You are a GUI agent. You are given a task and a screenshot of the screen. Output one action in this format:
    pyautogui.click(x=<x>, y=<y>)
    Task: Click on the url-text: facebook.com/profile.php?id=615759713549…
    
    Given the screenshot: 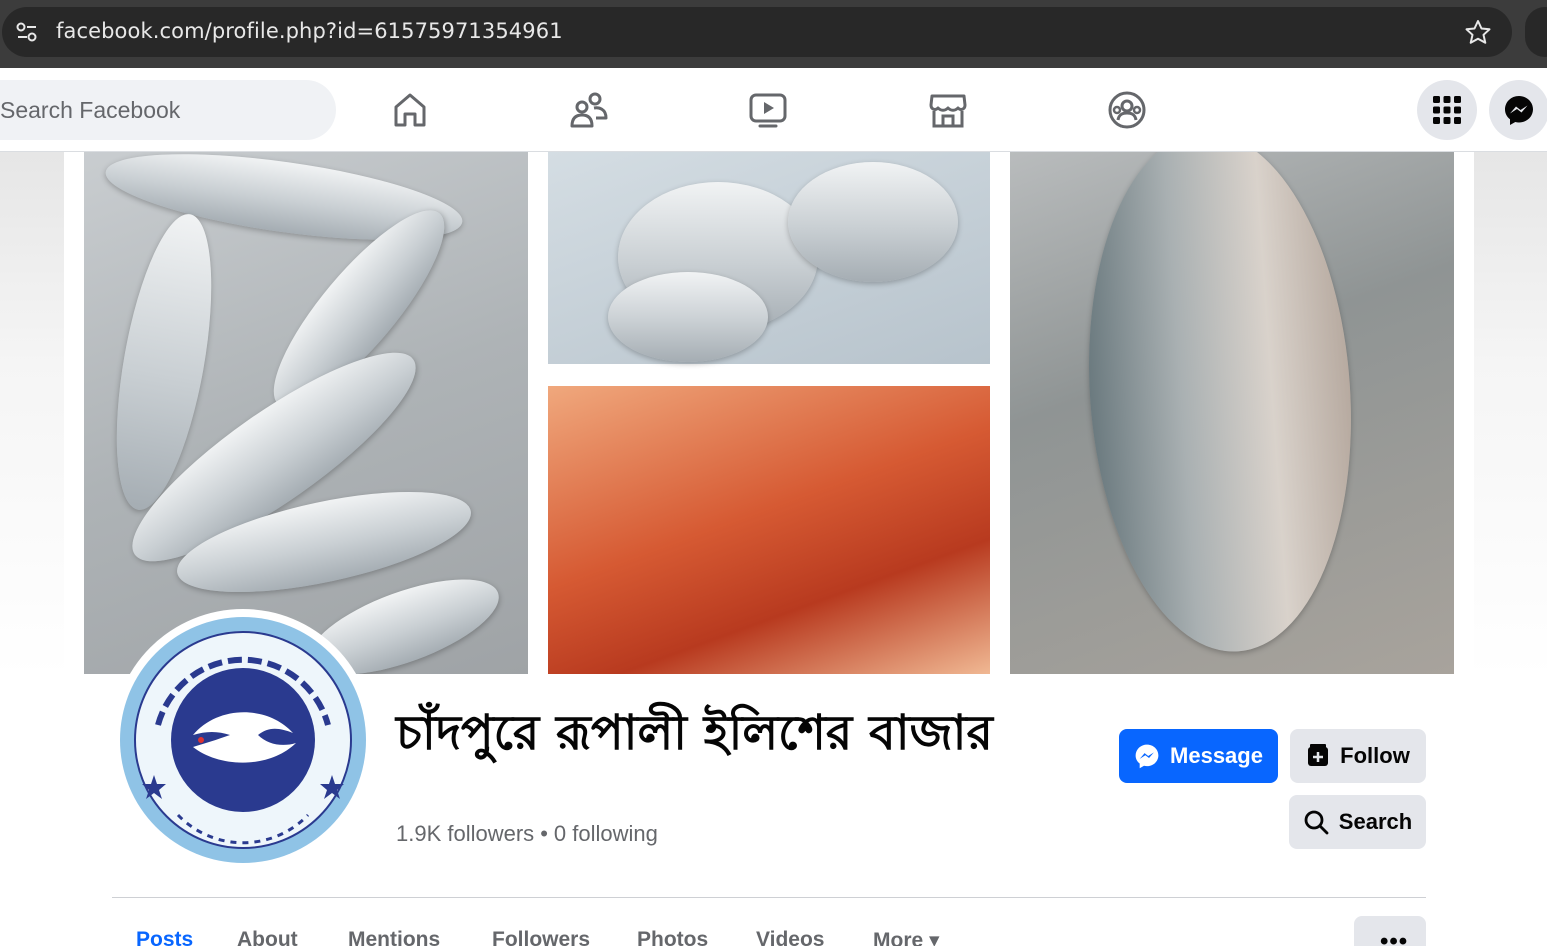 What is the action you would take?
    pyautogui.click(x=309, y=31)
    